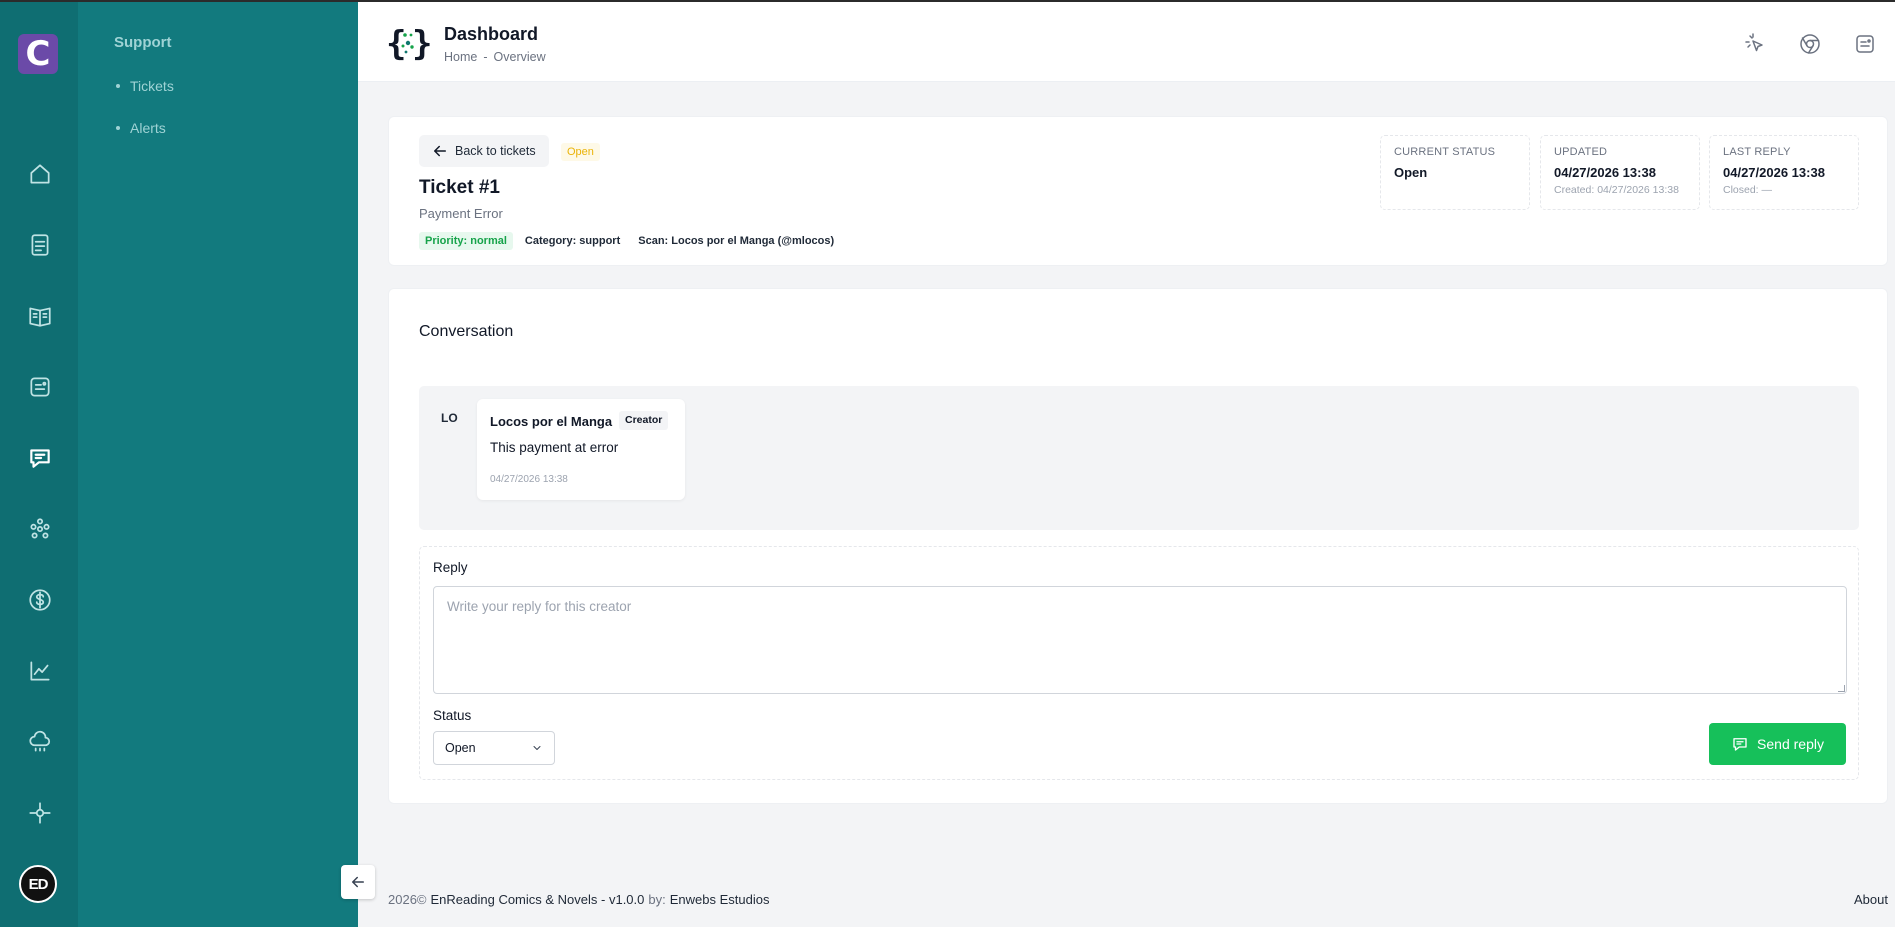 Image resolution: width=1895 pixels, height=927 pixels. I want to click on submenu-item-tickets: Tickets, so click(145, 86).